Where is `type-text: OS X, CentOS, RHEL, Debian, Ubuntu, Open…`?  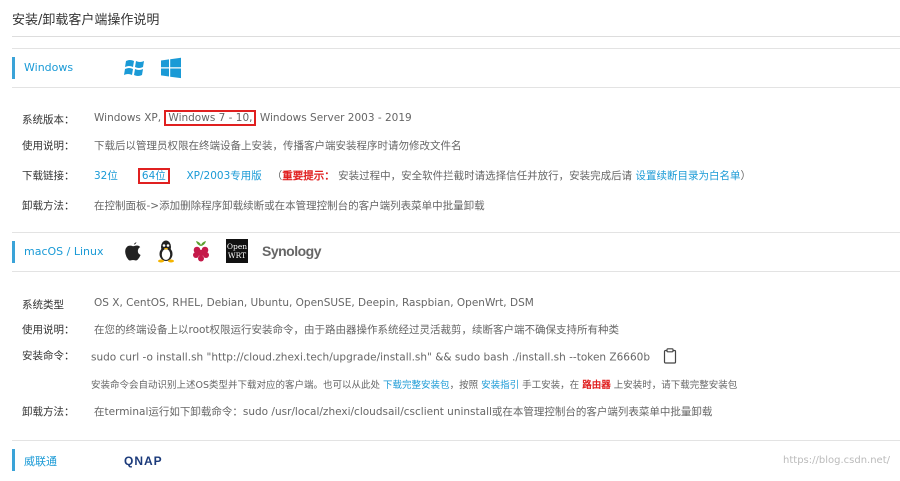
type-text: OS X, CentOS, RHEL, Debian, Ubuntu, Open… is located at coordinates (314, 303).